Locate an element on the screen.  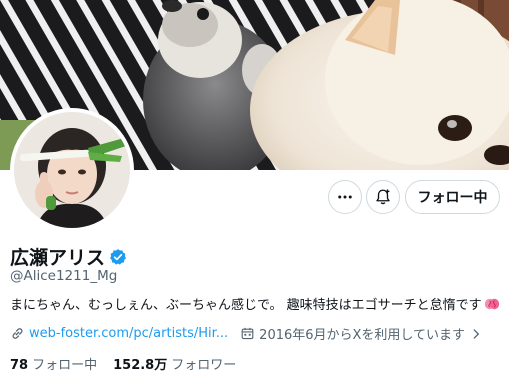
display-name: 広瀬アリス is located at coordinates (58, 258).